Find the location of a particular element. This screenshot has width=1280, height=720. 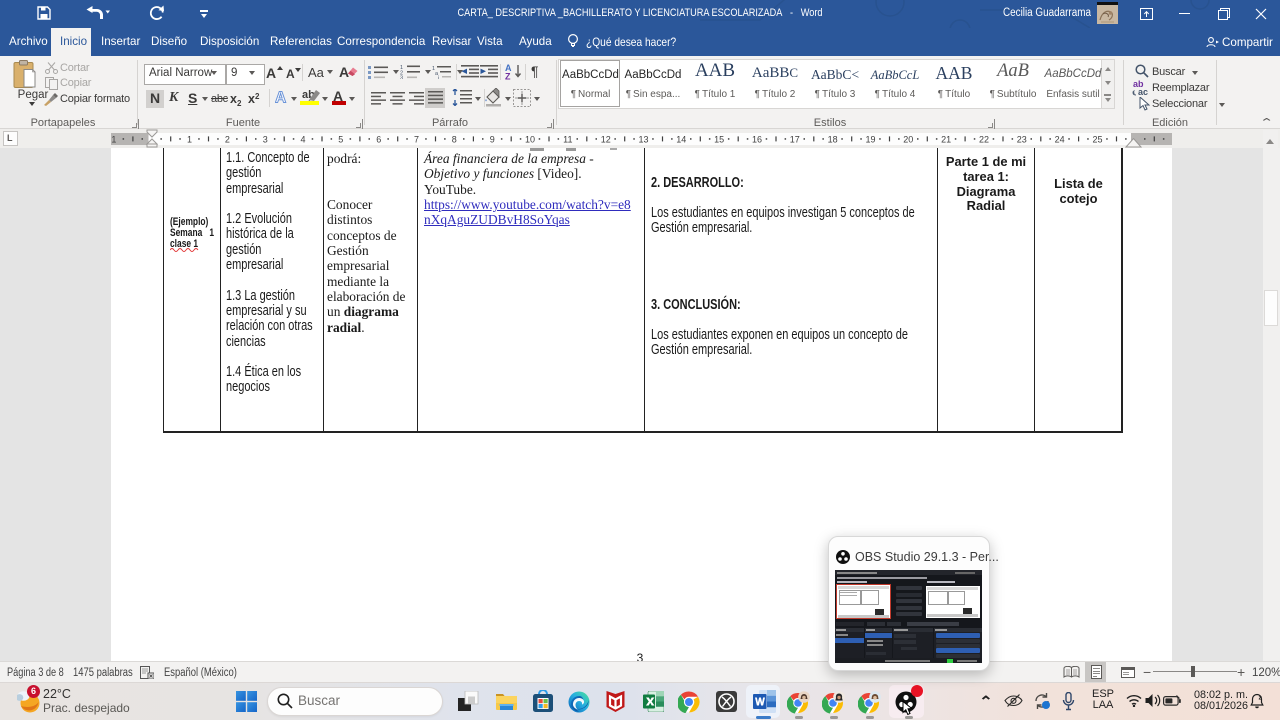

svg-text: 13 is located at coordinates (643, 140).